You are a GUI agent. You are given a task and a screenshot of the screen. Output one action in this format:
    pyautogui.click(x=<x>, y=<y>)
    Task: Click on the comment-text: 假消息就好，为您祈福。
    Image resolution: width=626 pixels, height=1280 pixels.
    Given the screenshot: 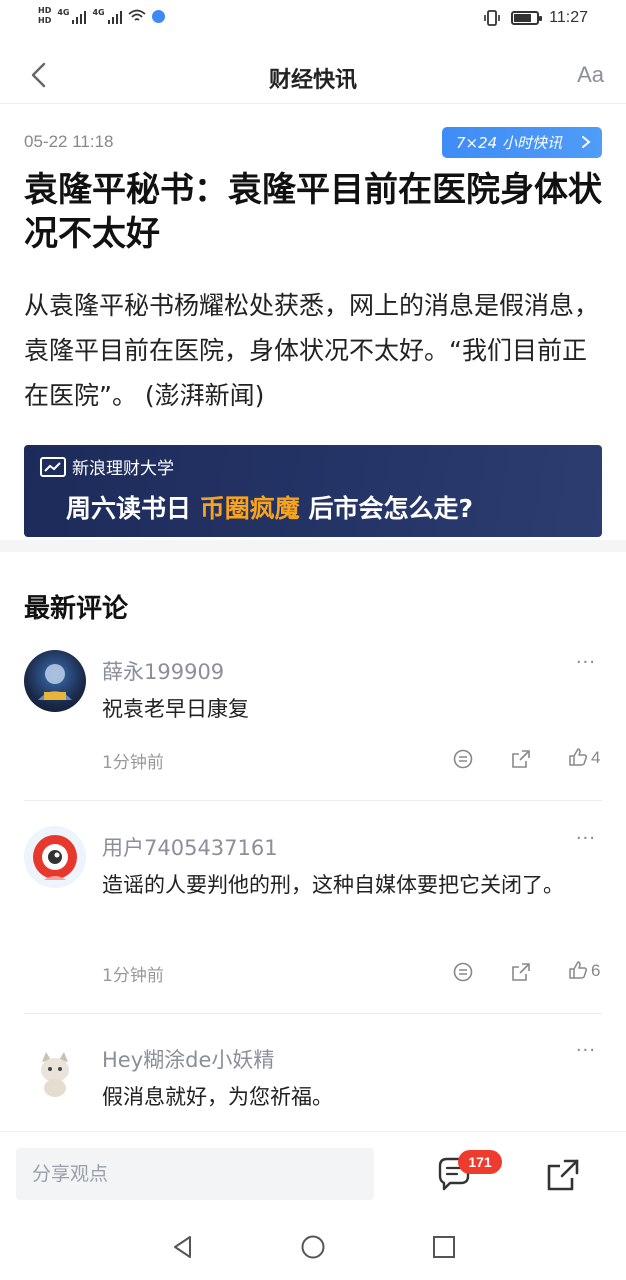 What is the action you would take?
    pyautogui.click(x=217, y=1097)
    